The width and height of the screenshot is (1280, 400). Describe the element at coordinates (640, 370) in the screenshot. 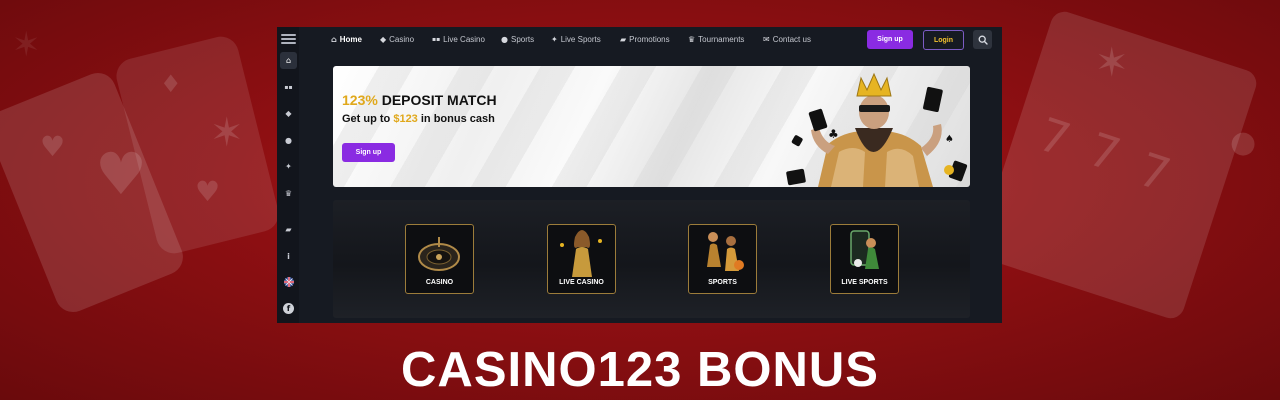

I see `page-title: CASINO123 BONUS` at that location.